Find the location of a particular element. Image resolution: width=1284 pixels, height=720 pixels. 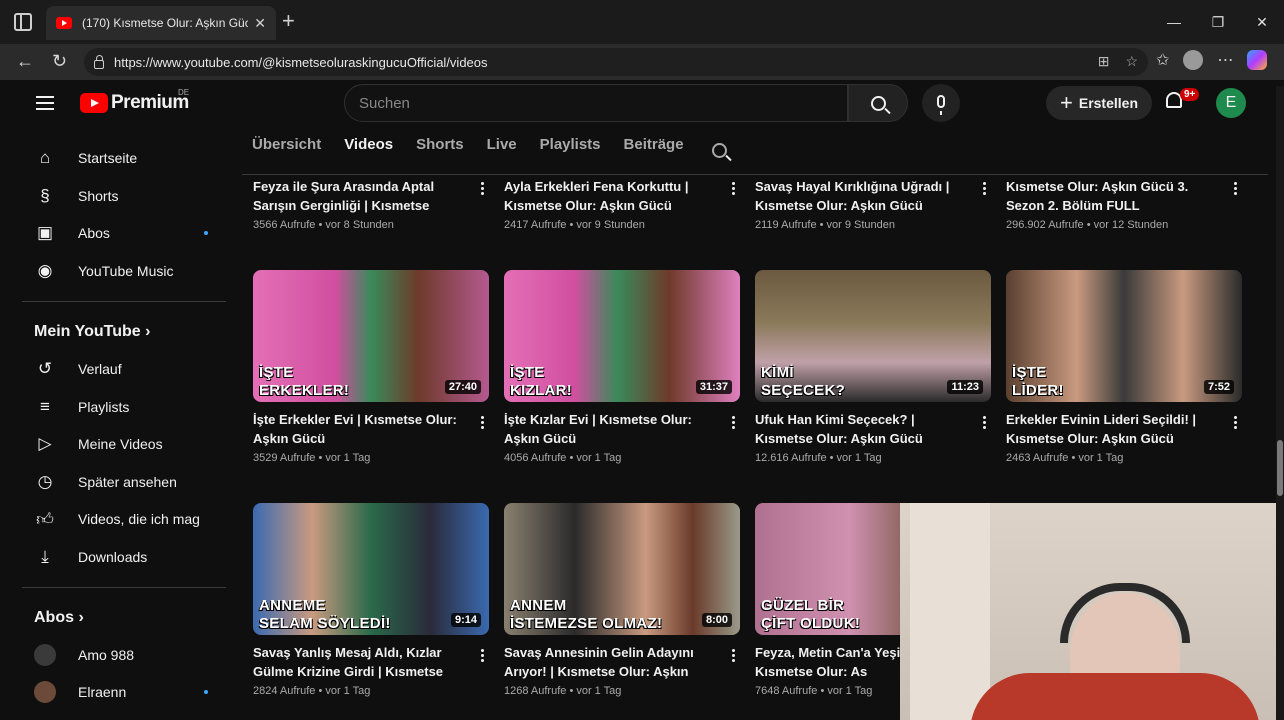

scrollbar-track is located at coordinates (1280, 403).